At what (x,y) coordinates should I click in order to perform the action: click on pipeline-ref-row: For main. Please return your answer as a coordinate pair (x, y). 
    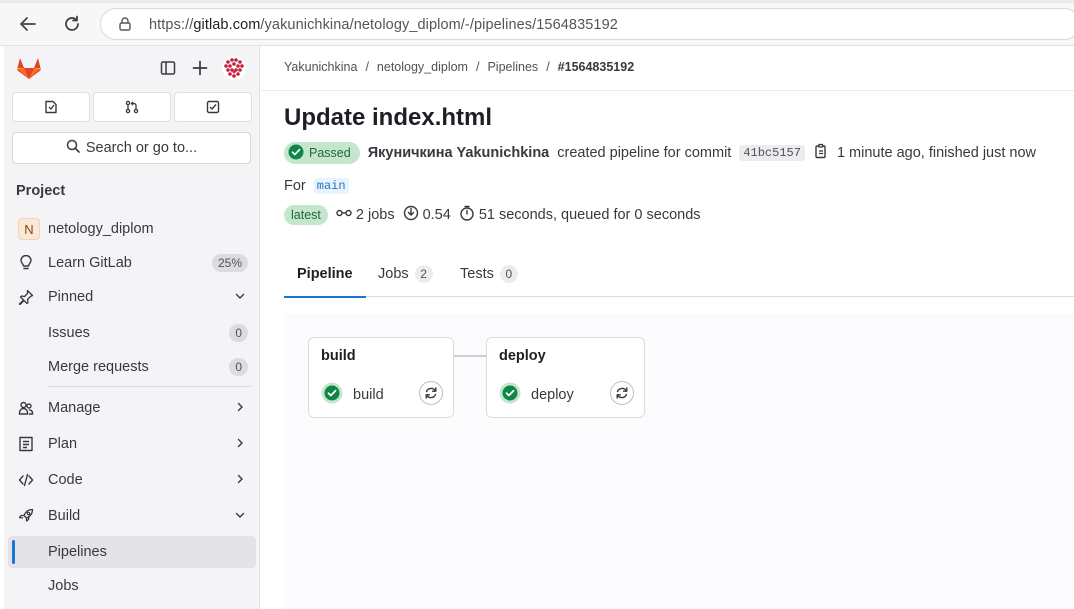
    Looking at the image, I should click on (316, 186).